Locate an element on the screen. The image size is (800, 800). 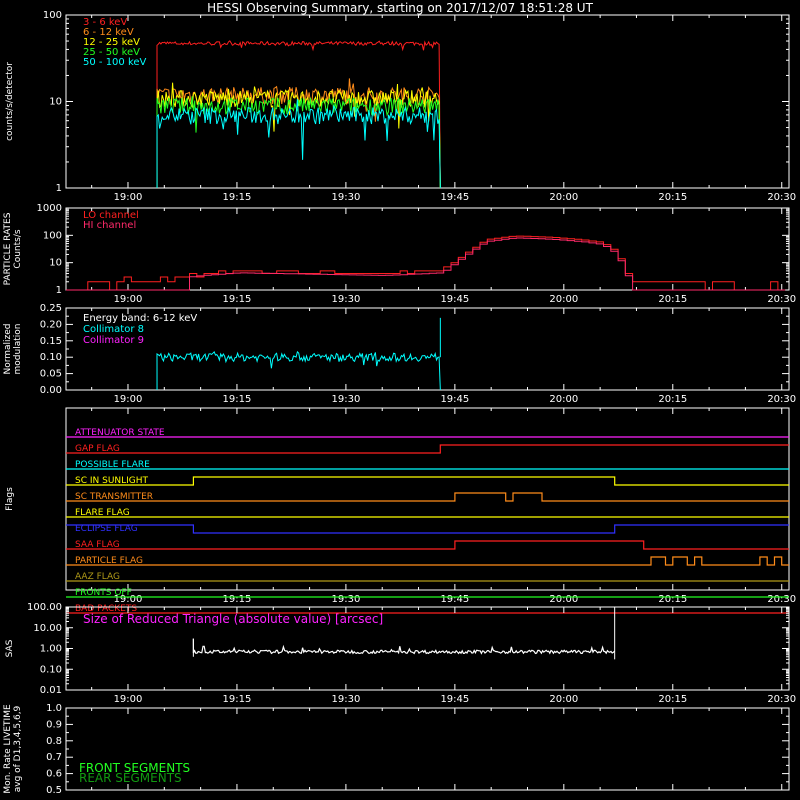
modulation-ytick-label: 0.10 is located at coordinates (51, 357).